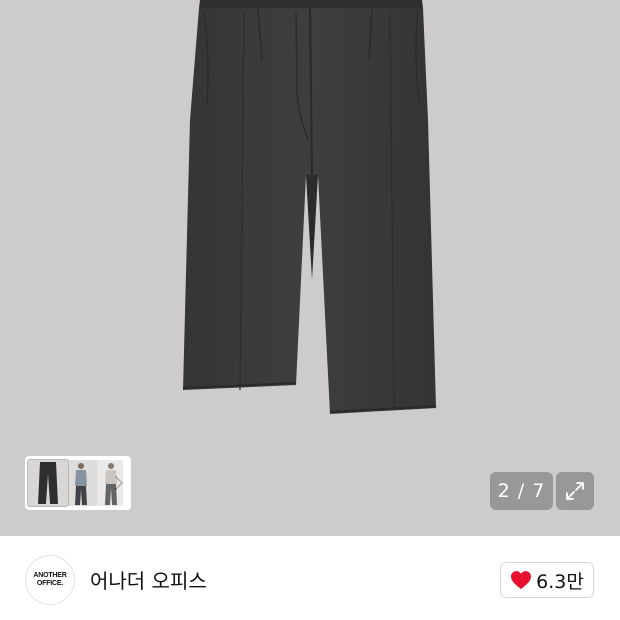 The height and width of the screenshot is (620, 620). What do you see at coordinates (310, 578) in the screenshot?
I see `store-bar: ANOTHER OFFICE. 어나더 오피스 6.3만` at bounding box center [310, 578].